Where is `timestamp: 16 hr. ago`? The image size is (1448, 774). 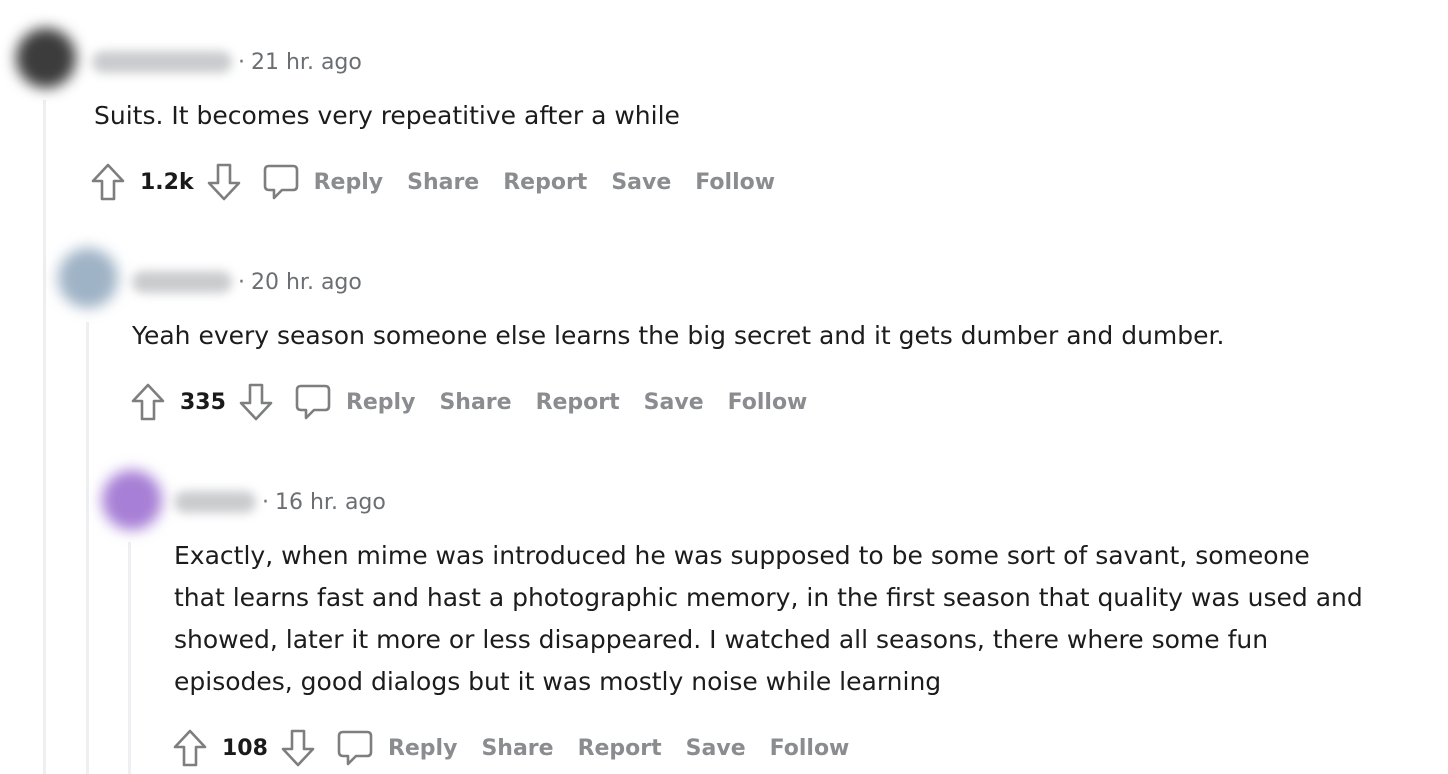 timestamp: 16 hr. ago is located at coordinates (330, 502).